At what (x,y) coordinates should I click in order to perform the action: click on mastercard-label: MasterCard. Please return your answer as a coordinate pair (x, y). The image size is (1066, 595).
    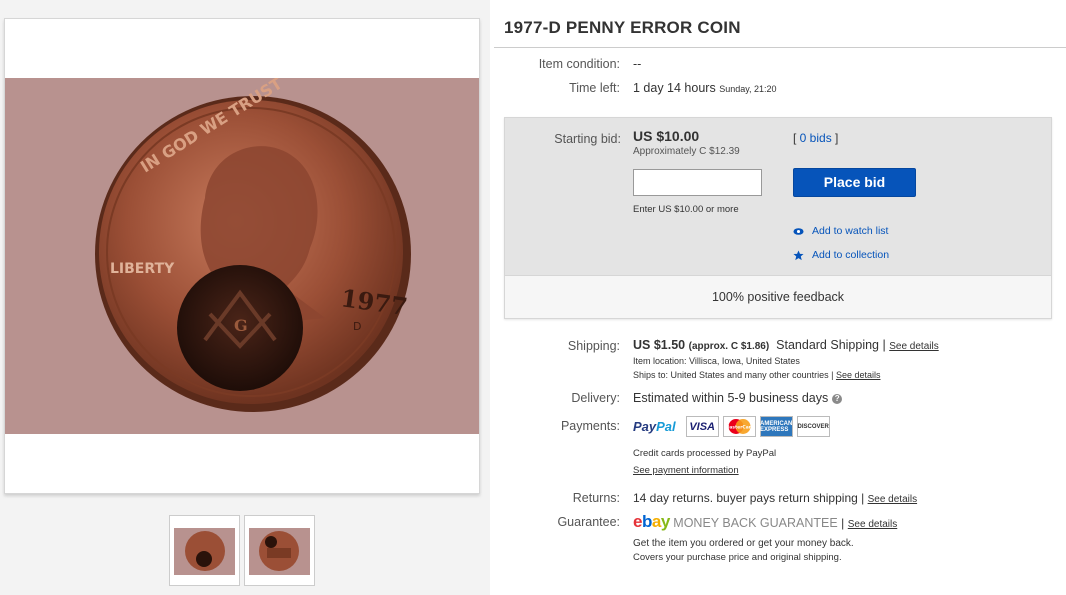
    Looking at the image, I should click on (738, 428).